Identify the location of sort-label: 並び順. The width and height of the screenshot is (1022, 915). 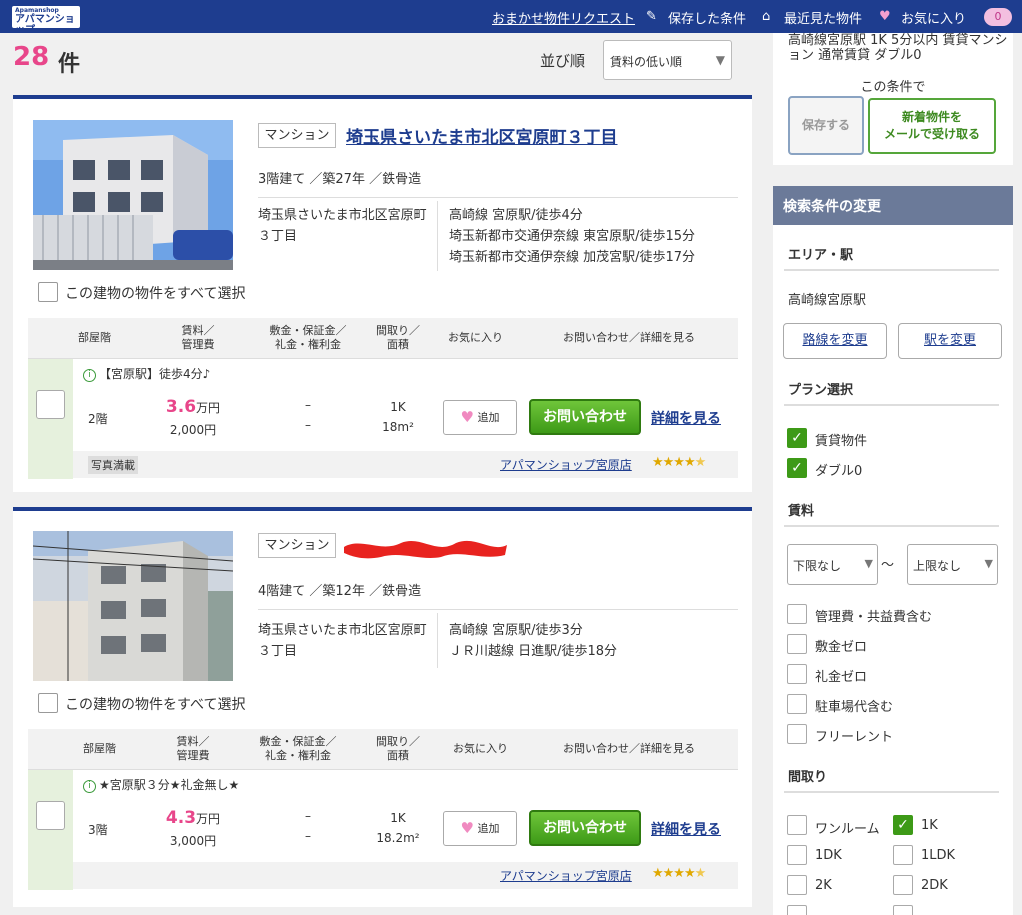
(563, 61).